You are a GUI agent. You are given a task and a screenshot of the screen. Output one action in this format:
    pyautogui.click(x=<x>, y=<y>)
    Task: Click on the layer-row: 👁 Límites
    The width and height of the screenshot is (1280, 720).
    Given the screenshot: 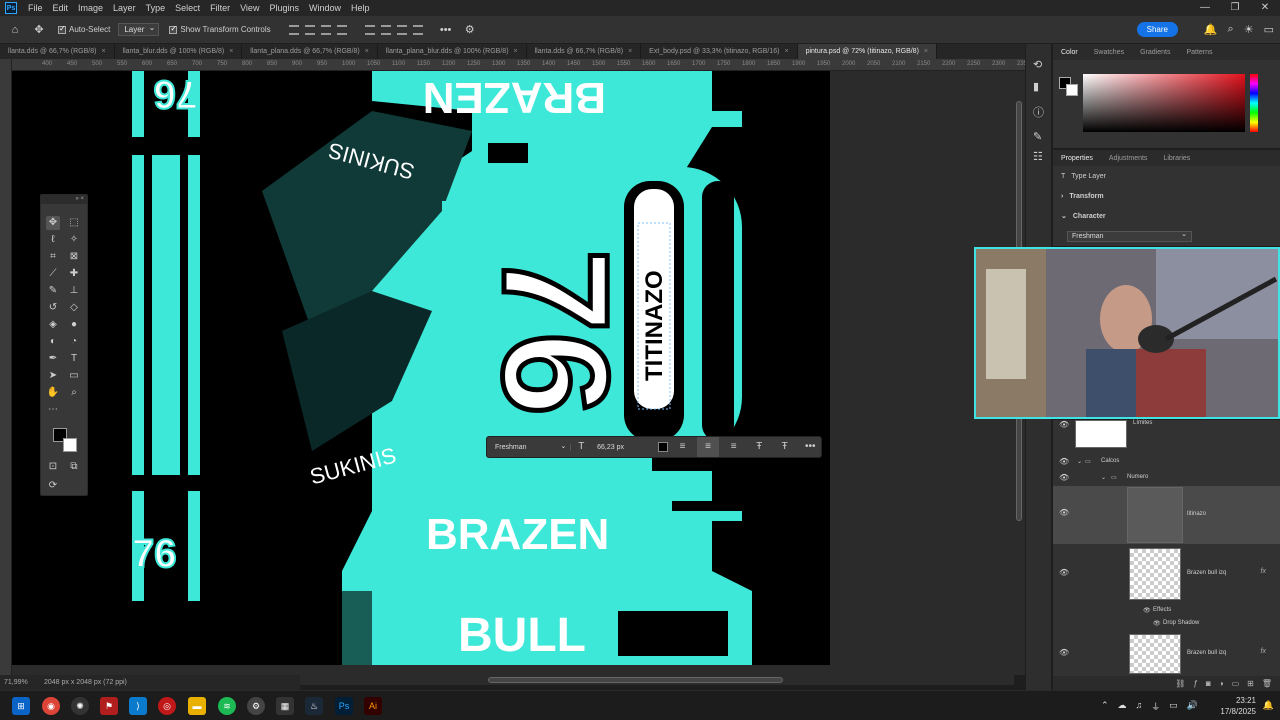 What is the action you would take?
    pyautogui.click(x=1166, y=434)
    